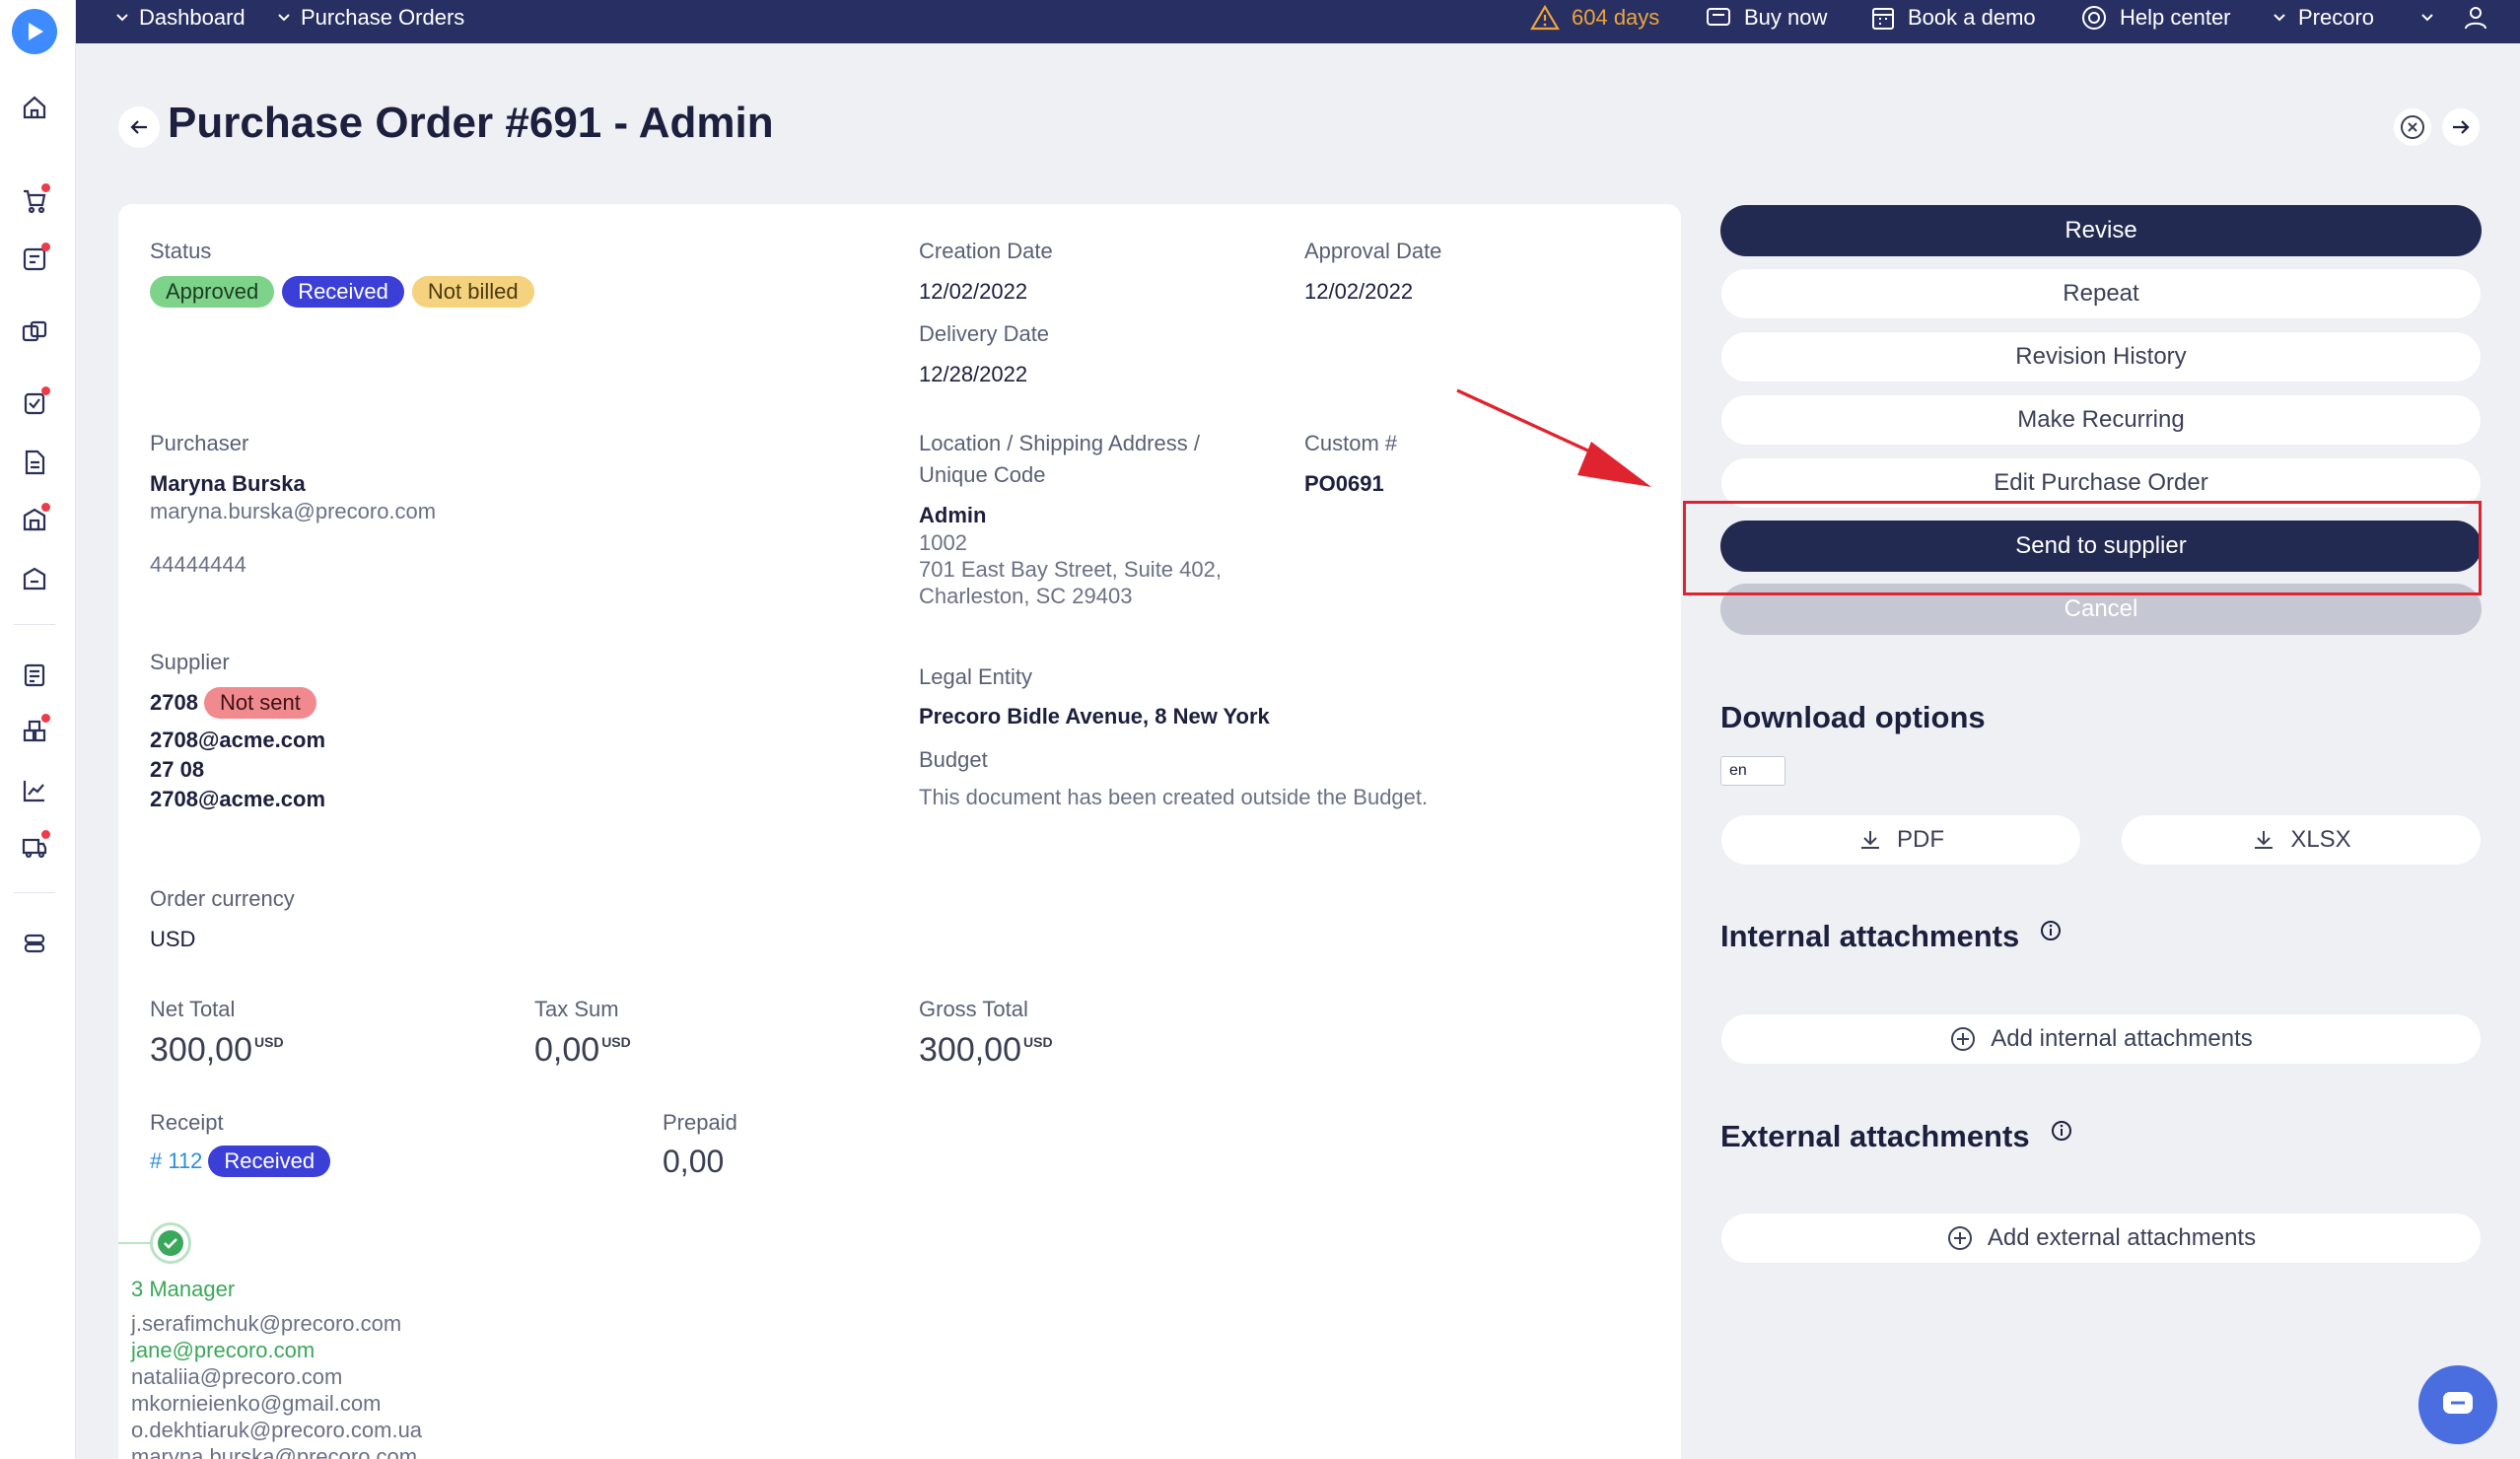 The height and width of the screenshot is (1459, 2520). Describe the element at coordinates (986, 251) in the screenshot. I see `creation-date-label: Creation Date` at that location.